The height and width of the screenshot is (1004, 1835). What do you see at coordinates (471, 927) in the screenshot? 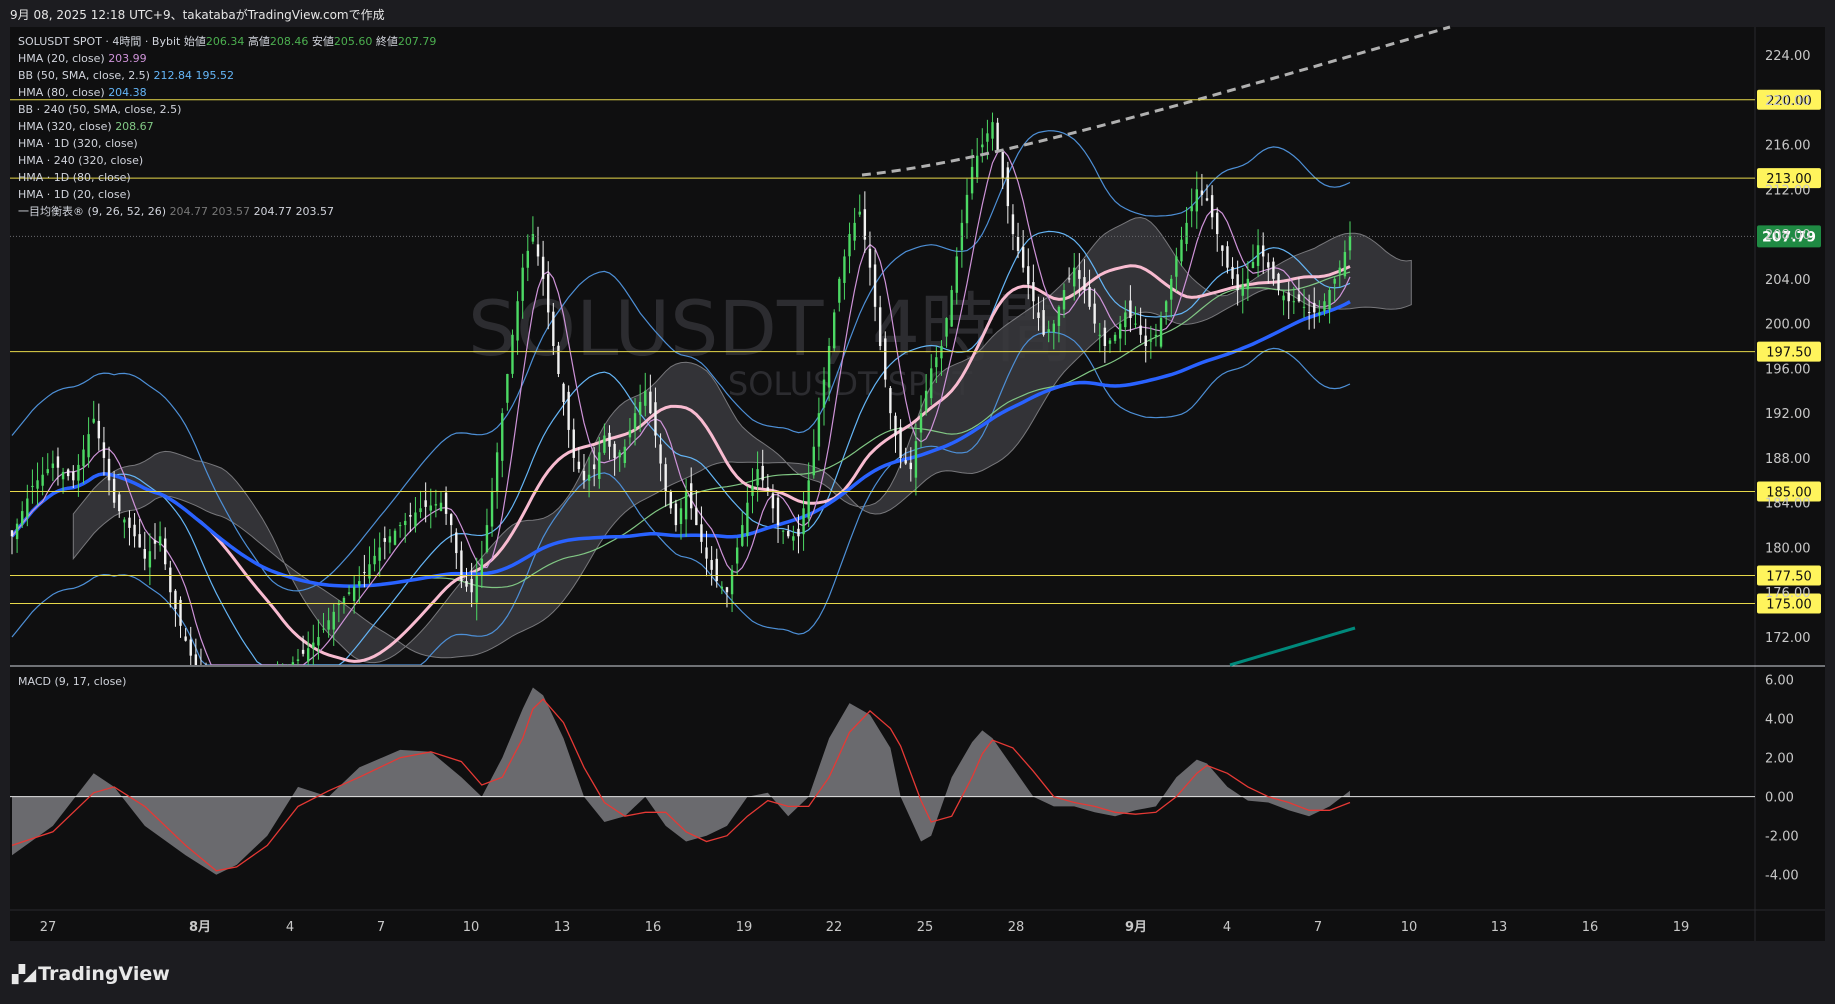
I see `time-tick-label: 10` at bounding box center [471, 927].